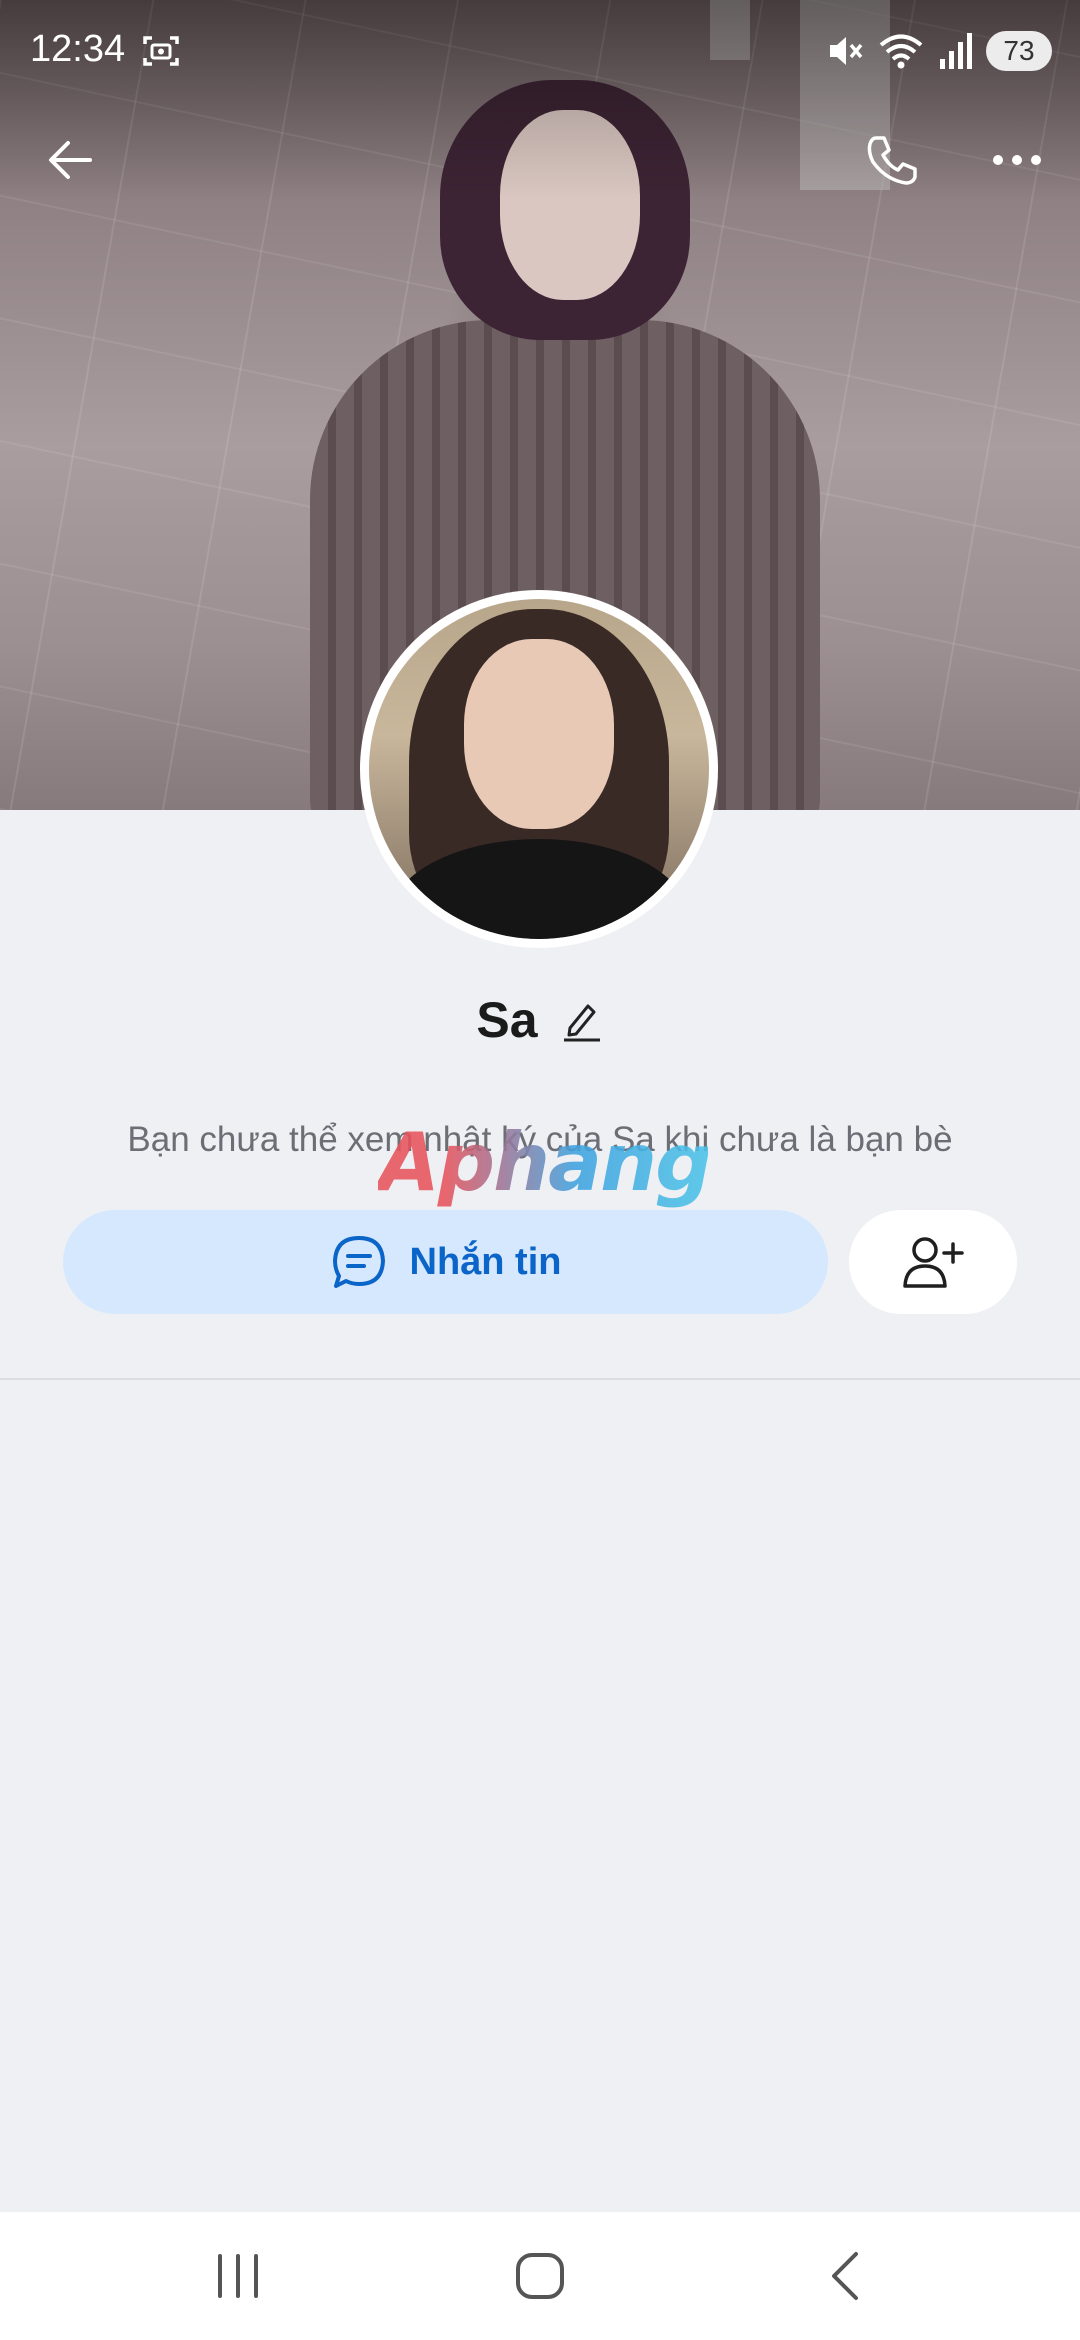  Describe the element at coordinates (540, 1020) in the screenshot. I see `name-row: Sa` at that location.